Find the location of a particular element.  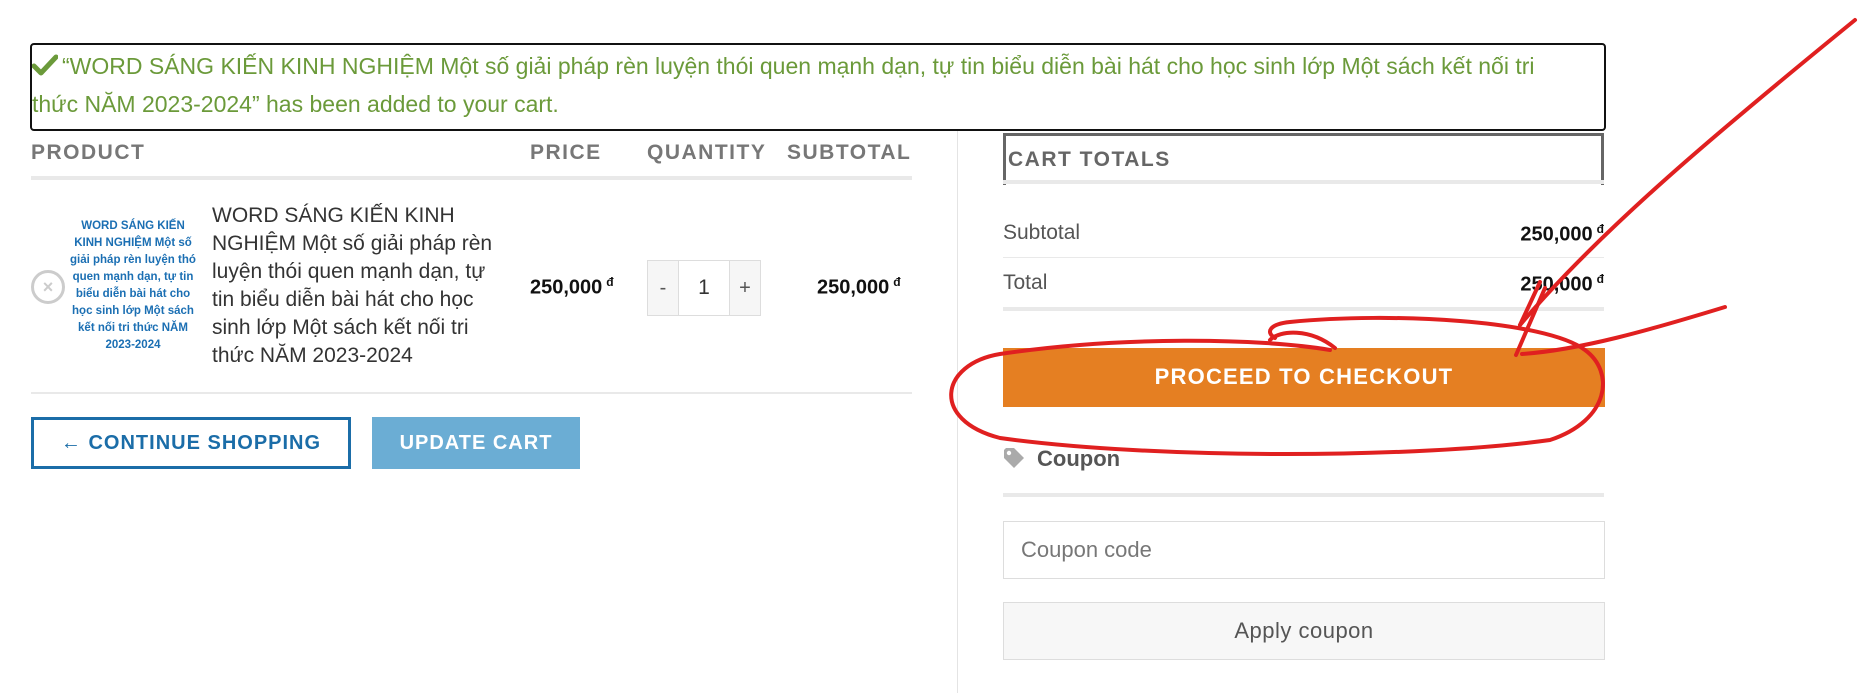

proceed-to-checkout-button: PROCEED TO CHECKOUT is located at coordinates (1304, 377).